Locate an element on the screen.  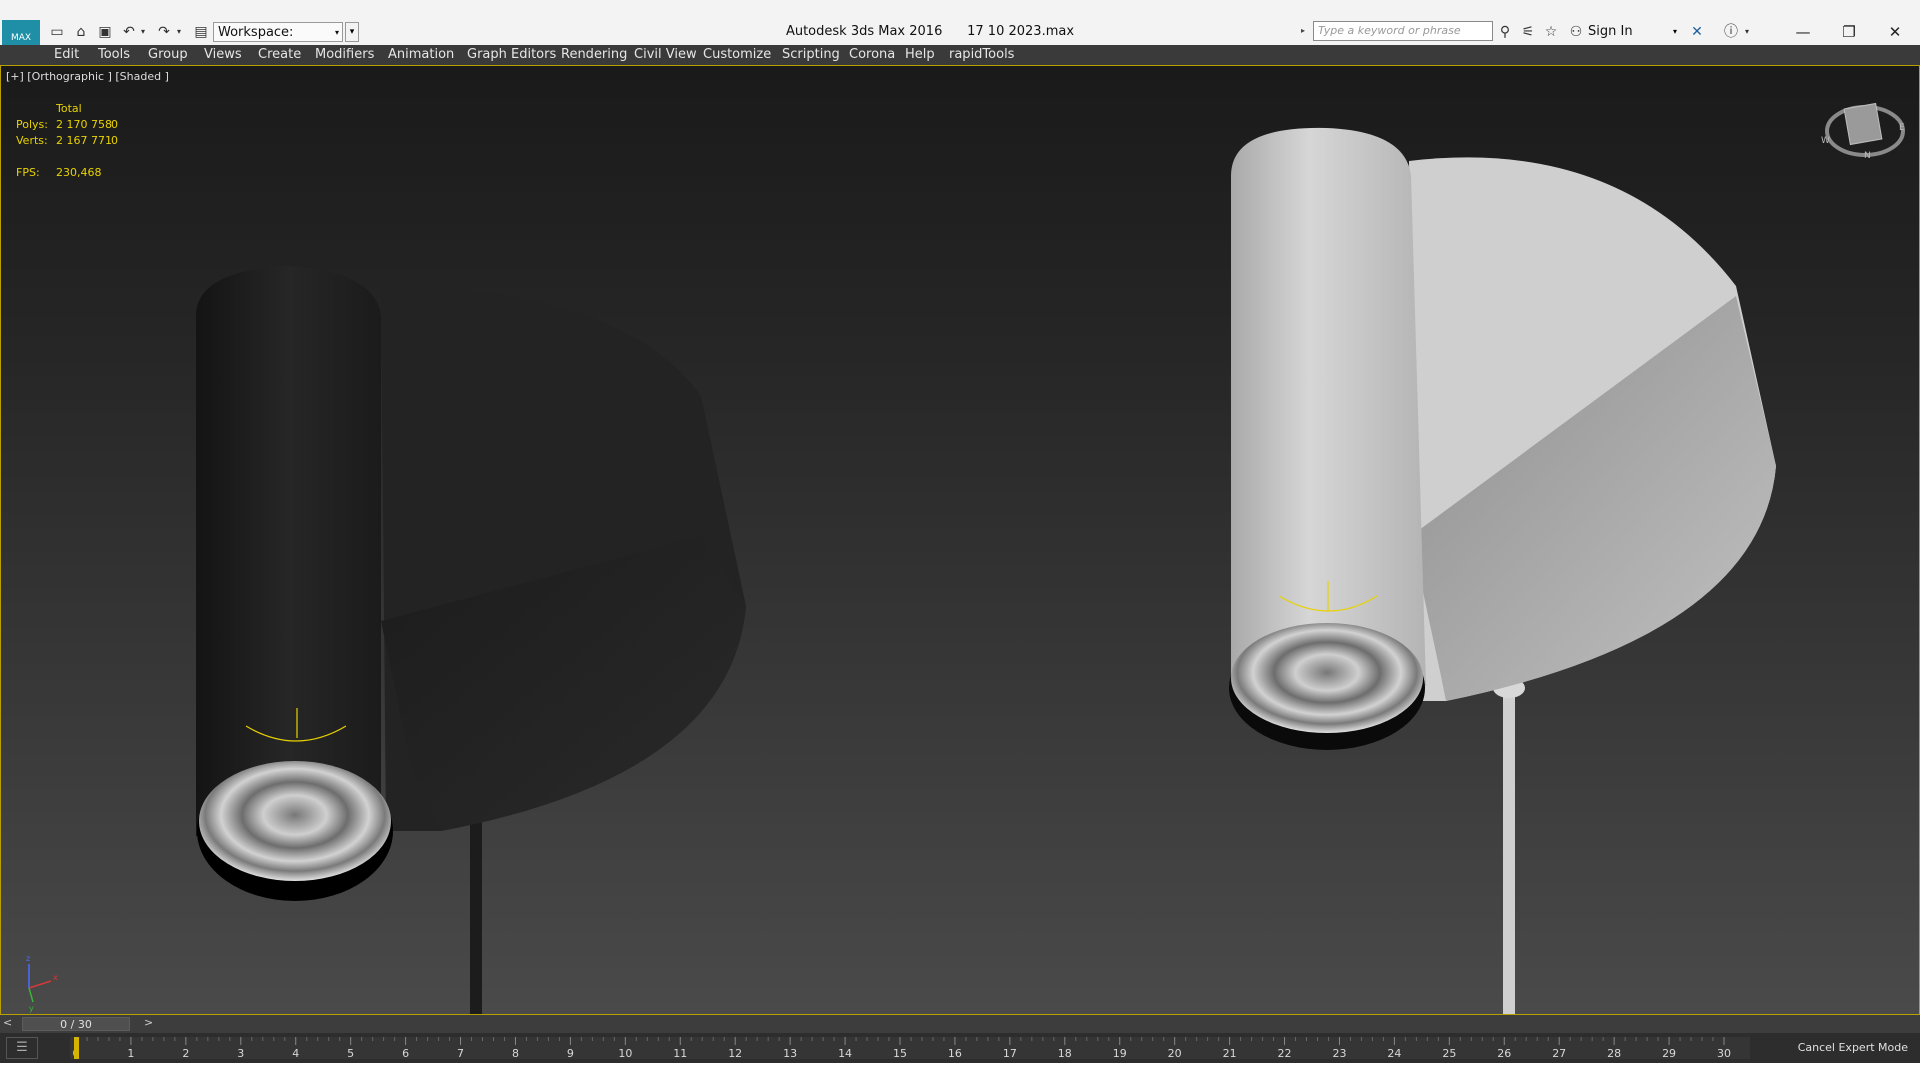
viewport-label-menu: [+] [Orthographic ] [Shaded ] is located at coordinates (87, 76).